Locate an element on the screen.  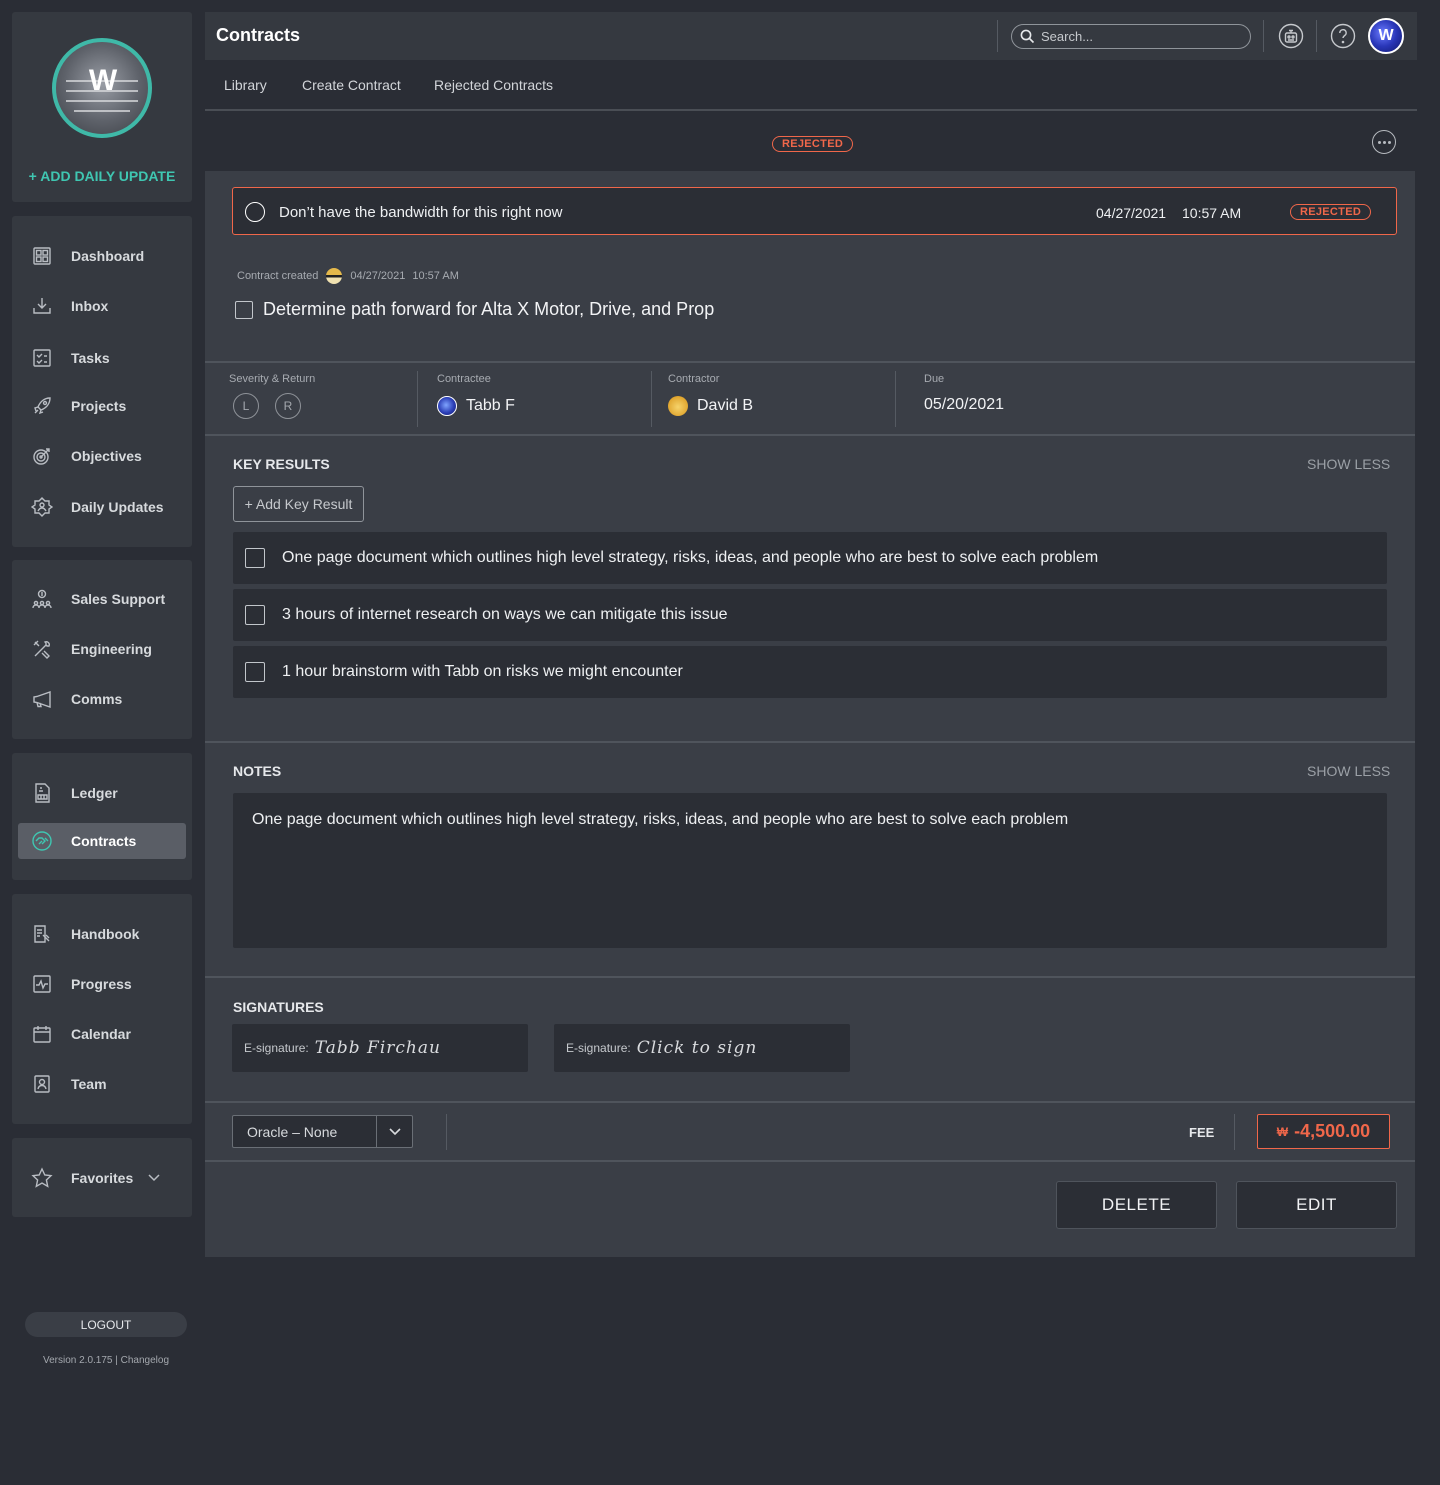
page-title: Contracts is located at coordinates (258, 35).